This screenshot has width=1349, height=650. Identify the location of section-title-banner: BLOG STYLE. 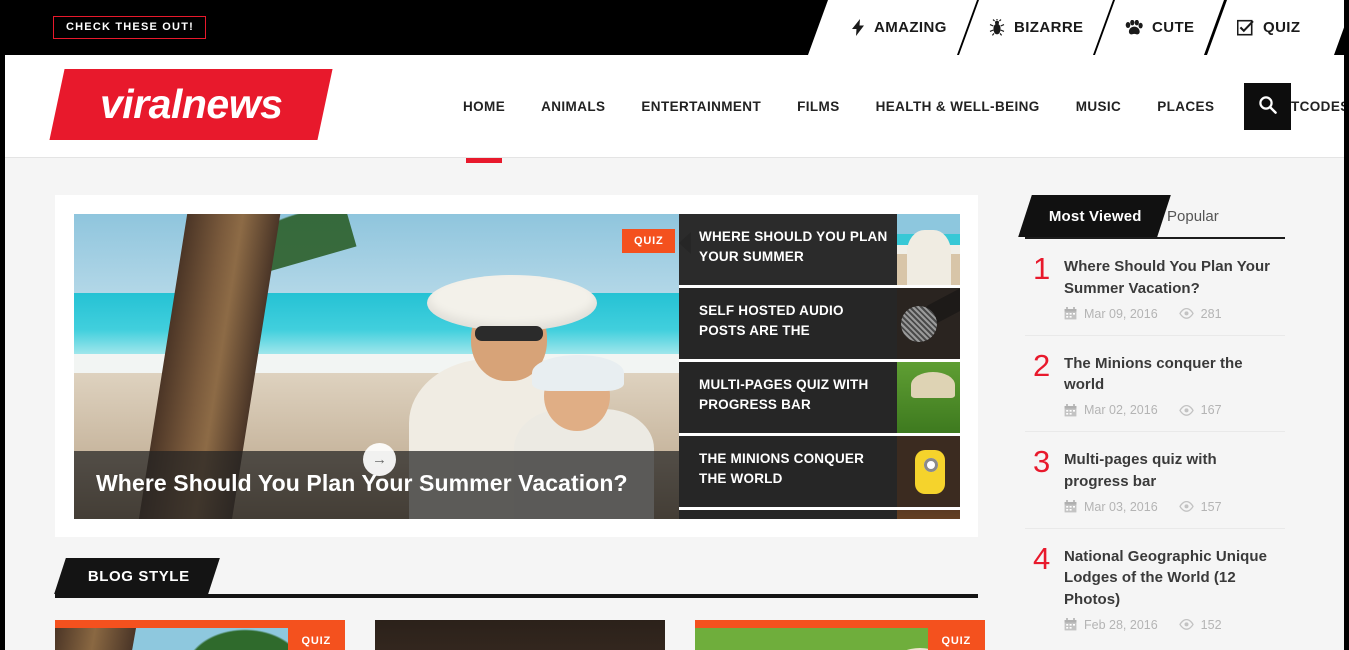
(137, 576).